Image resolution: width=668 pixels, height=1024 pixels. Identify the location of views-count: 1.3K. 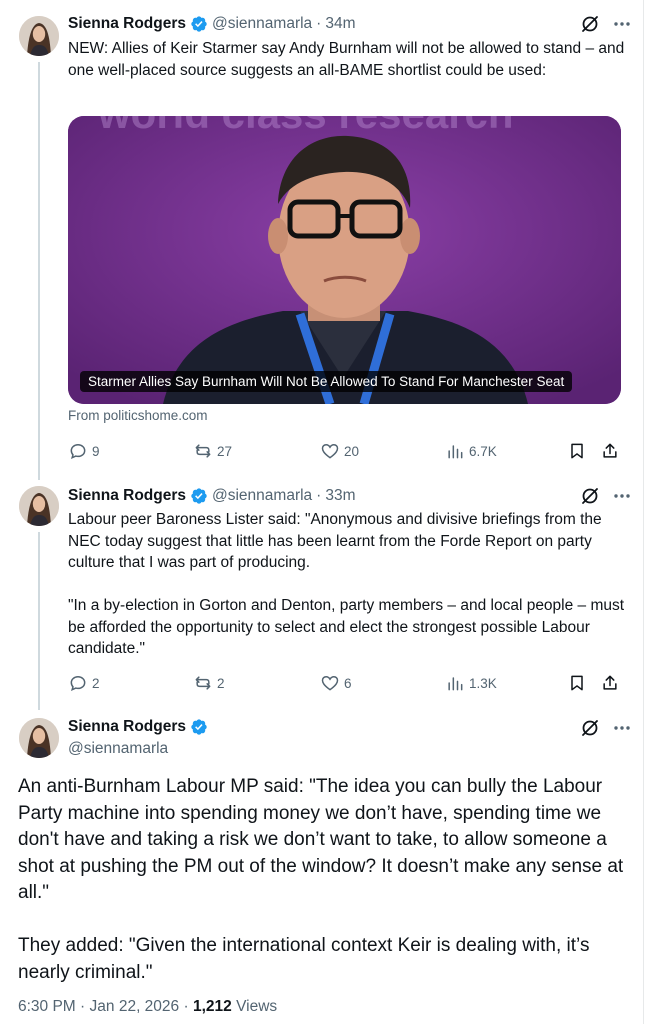
(483, 683).